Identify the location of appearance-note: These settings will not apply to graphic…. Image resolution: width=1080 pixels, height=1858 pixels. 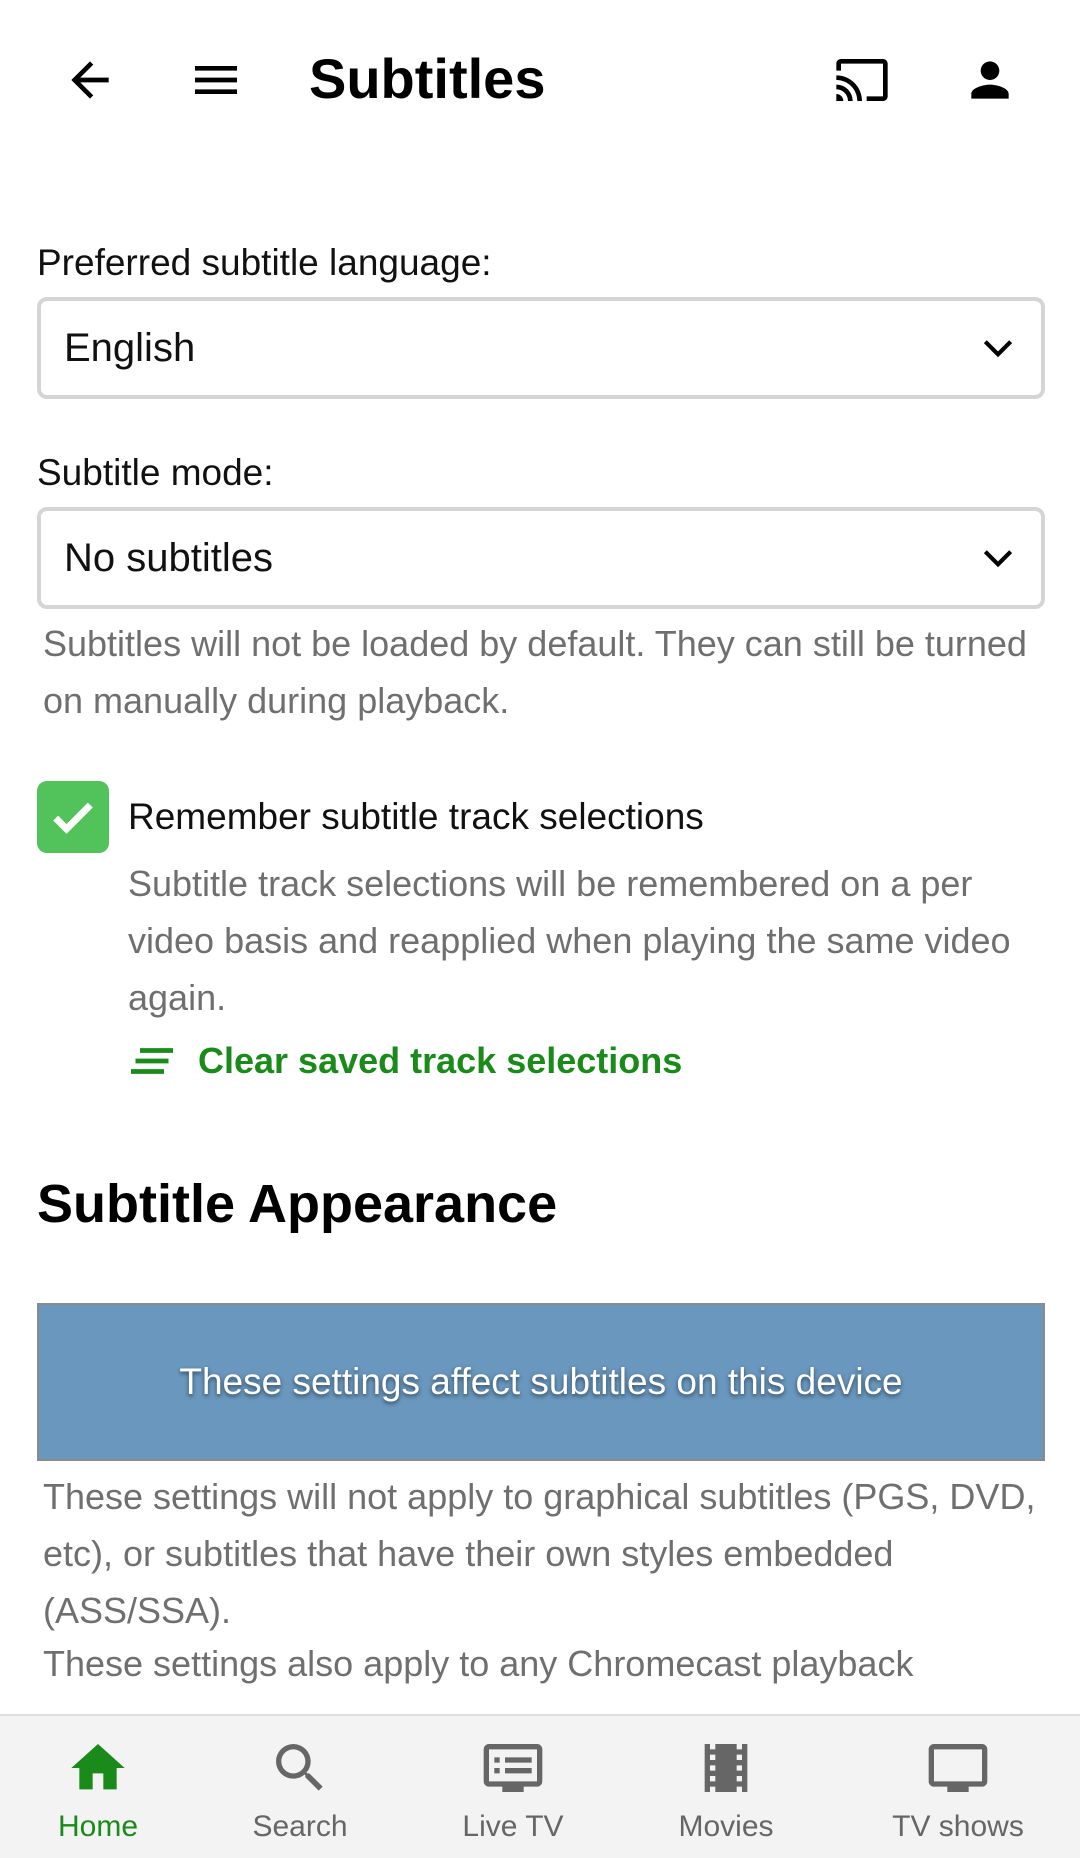
(539, 1553).